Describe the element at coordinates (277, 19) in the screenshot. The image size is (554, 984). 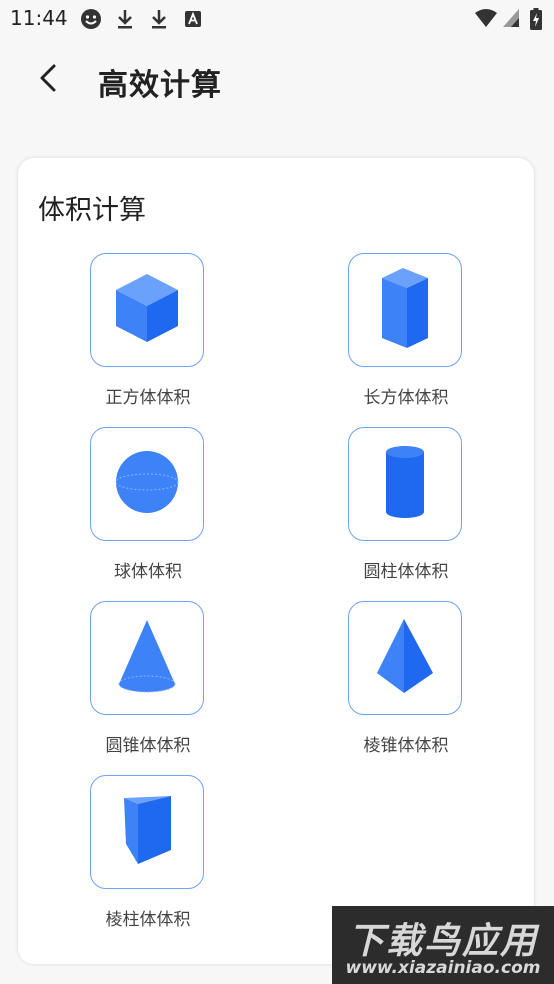
I see `status-bar: 11:44` at that location.